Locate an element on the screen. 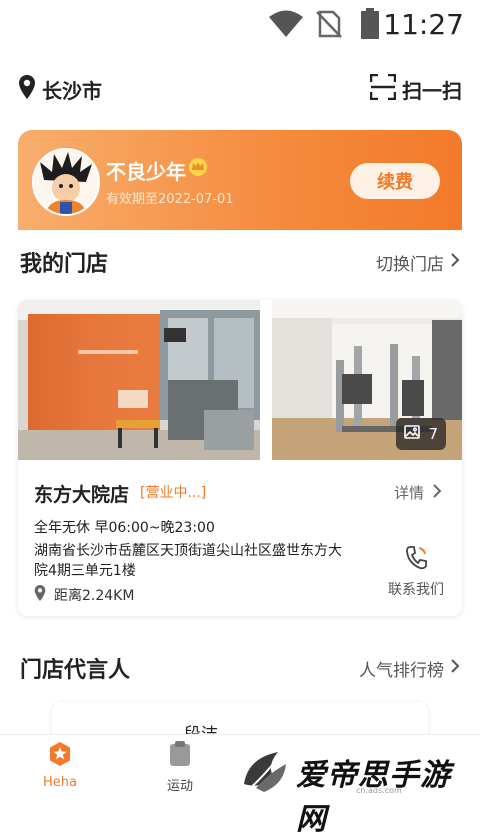 The width and height of the screenshot is (480, 838). nav-item-heha: Heha is located at coordinates (60, 765).